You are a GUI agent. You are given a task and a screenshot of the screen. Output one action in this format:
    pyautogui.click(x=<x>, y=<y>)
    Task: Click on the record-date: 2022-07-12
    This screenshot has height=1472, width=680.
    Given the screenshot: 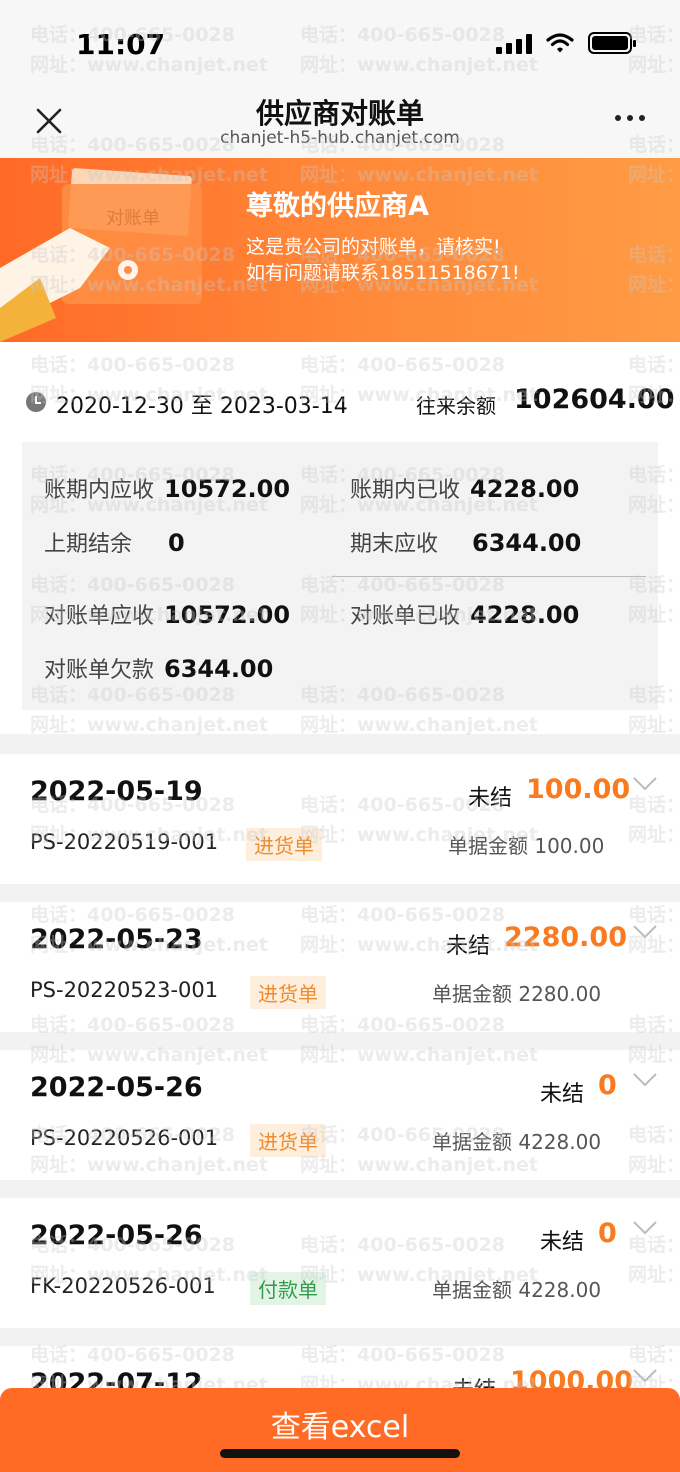 What is the action you would take?
    pyautogui.click(x=116, y=1378)
    